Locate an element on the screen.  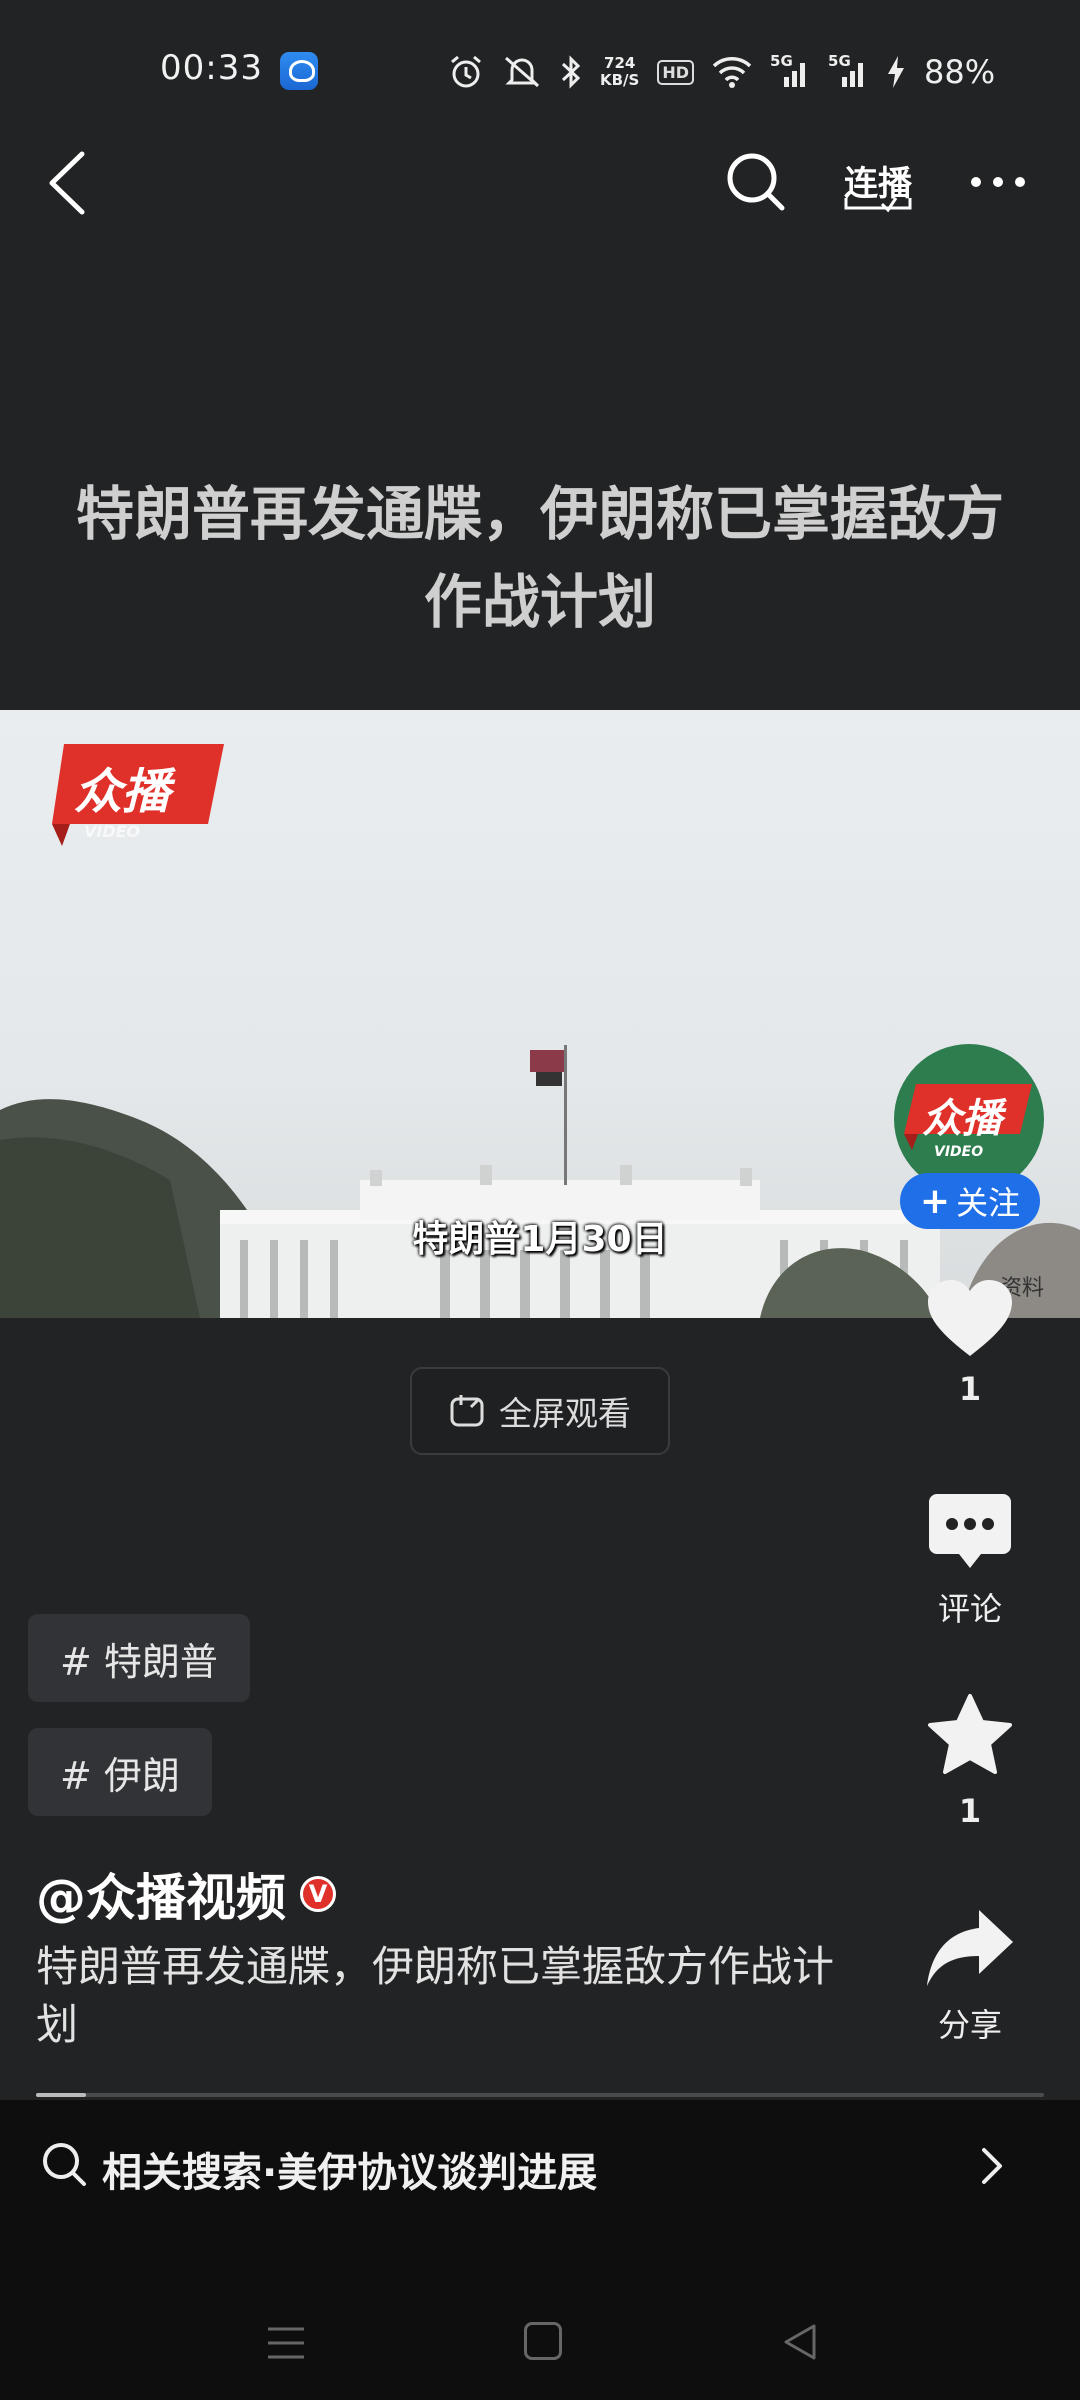
author-avatar: 众播 VIDEO is located at coordinates (969, 1119).